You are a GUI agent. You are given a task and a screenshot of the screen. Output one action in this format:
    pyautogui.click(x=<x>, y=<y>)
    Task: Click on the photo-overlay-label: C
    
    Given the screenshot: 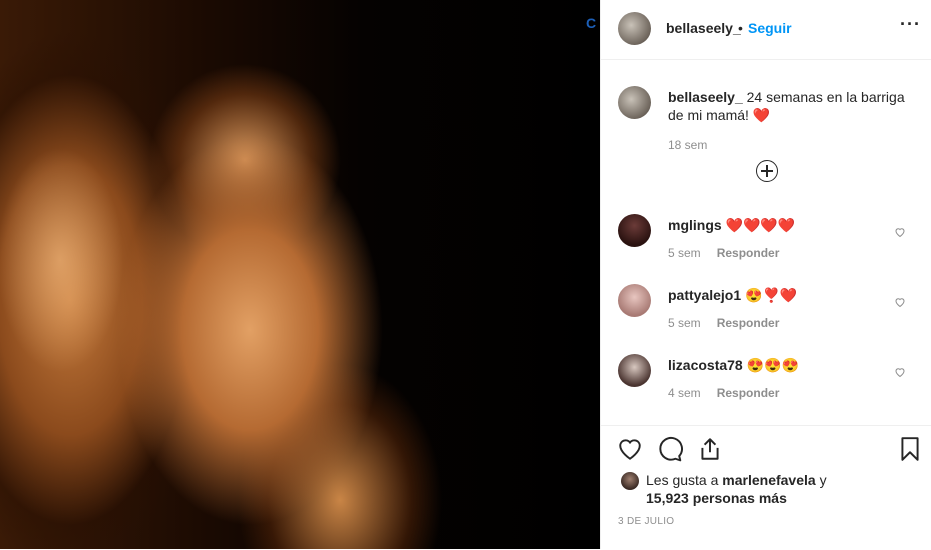 What is the action you would take?
    pyautogui.click(x=591, y=23)
    